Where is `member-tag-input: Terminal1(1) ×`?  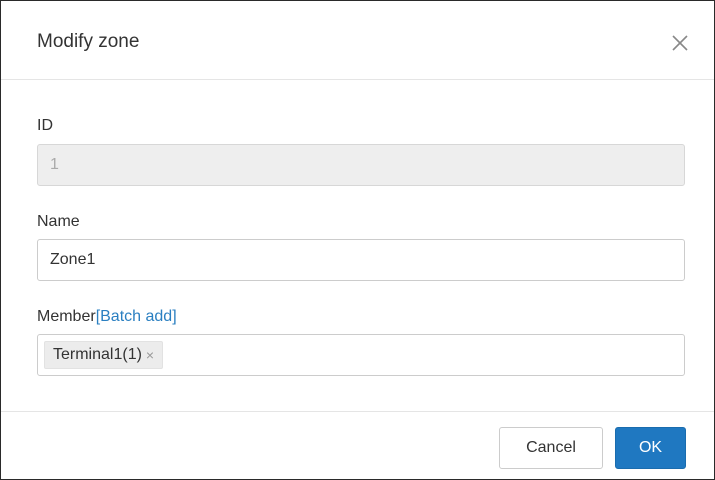 member-tag-input: Terminal1(1) × is located at coordinates (361, 355).